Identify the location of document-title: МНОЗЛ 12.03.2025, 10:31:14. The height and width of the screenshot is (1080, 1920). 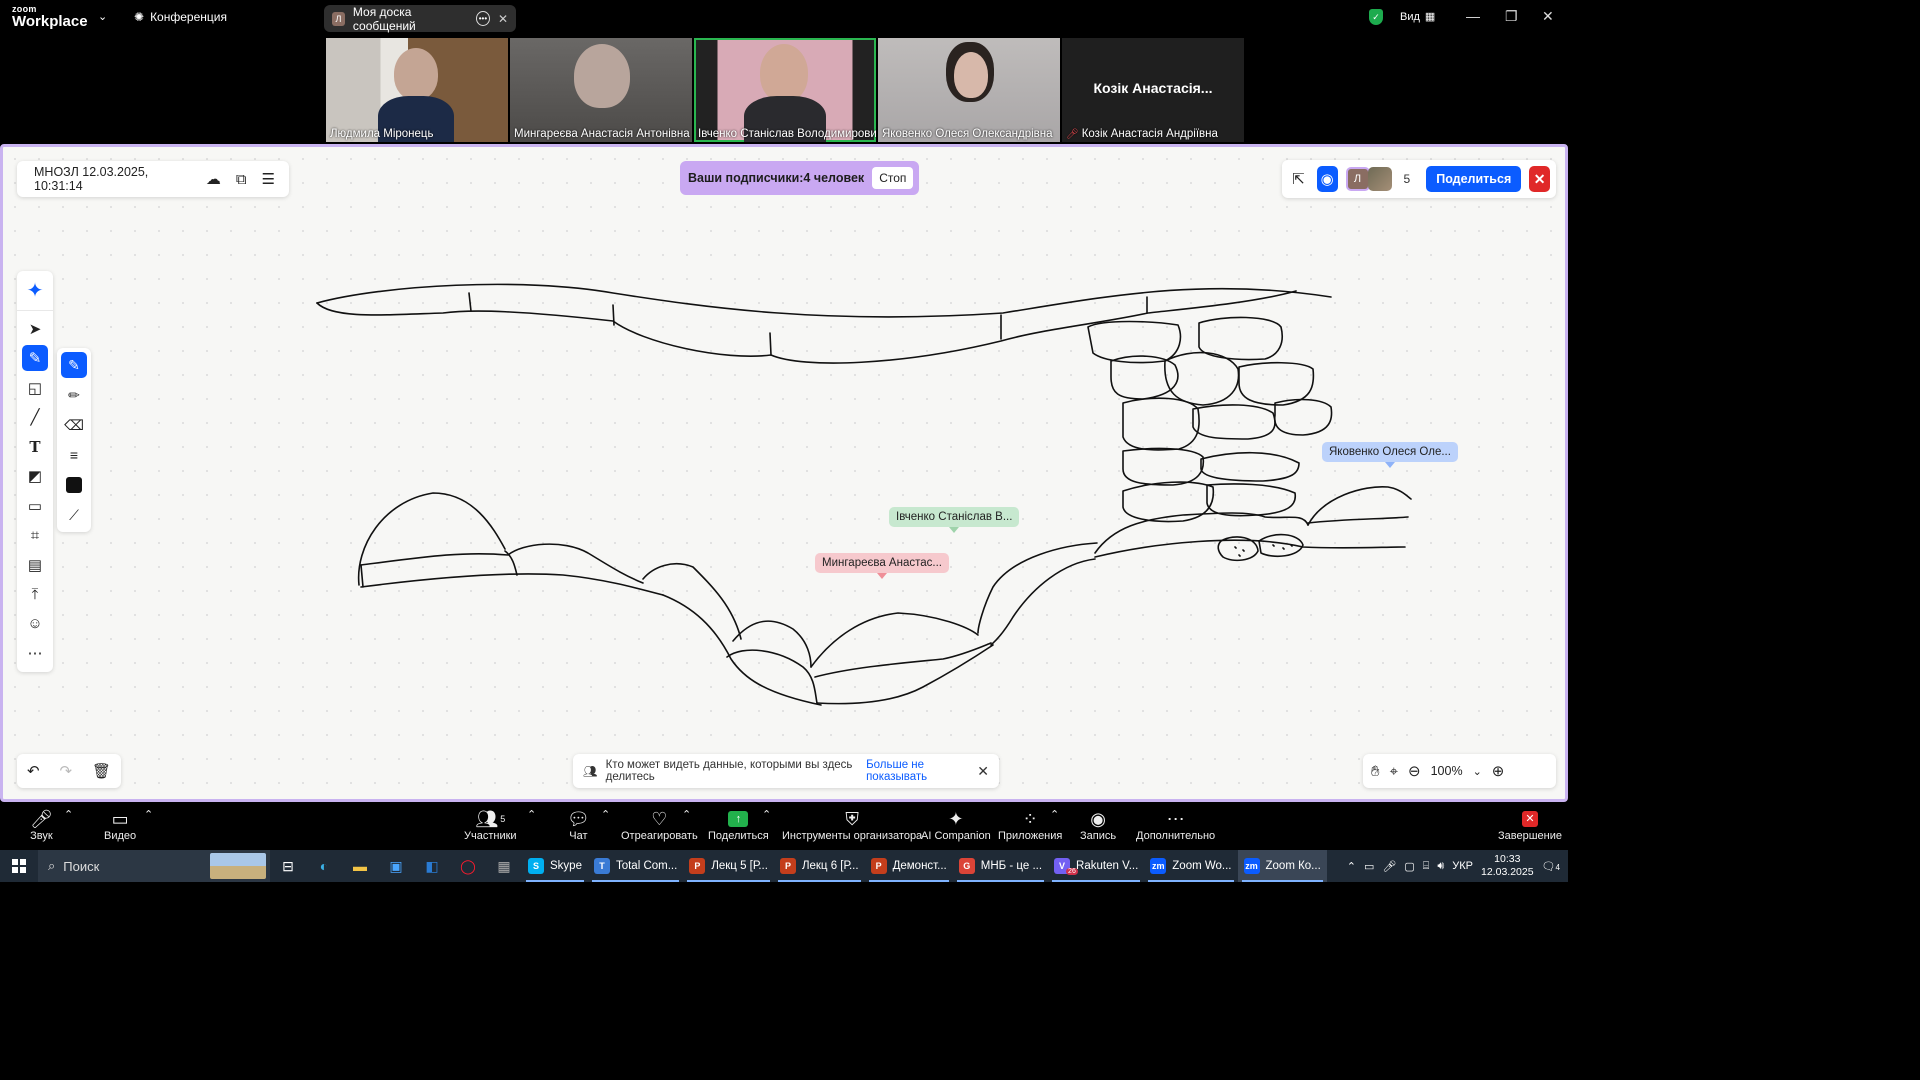
(112, 179).